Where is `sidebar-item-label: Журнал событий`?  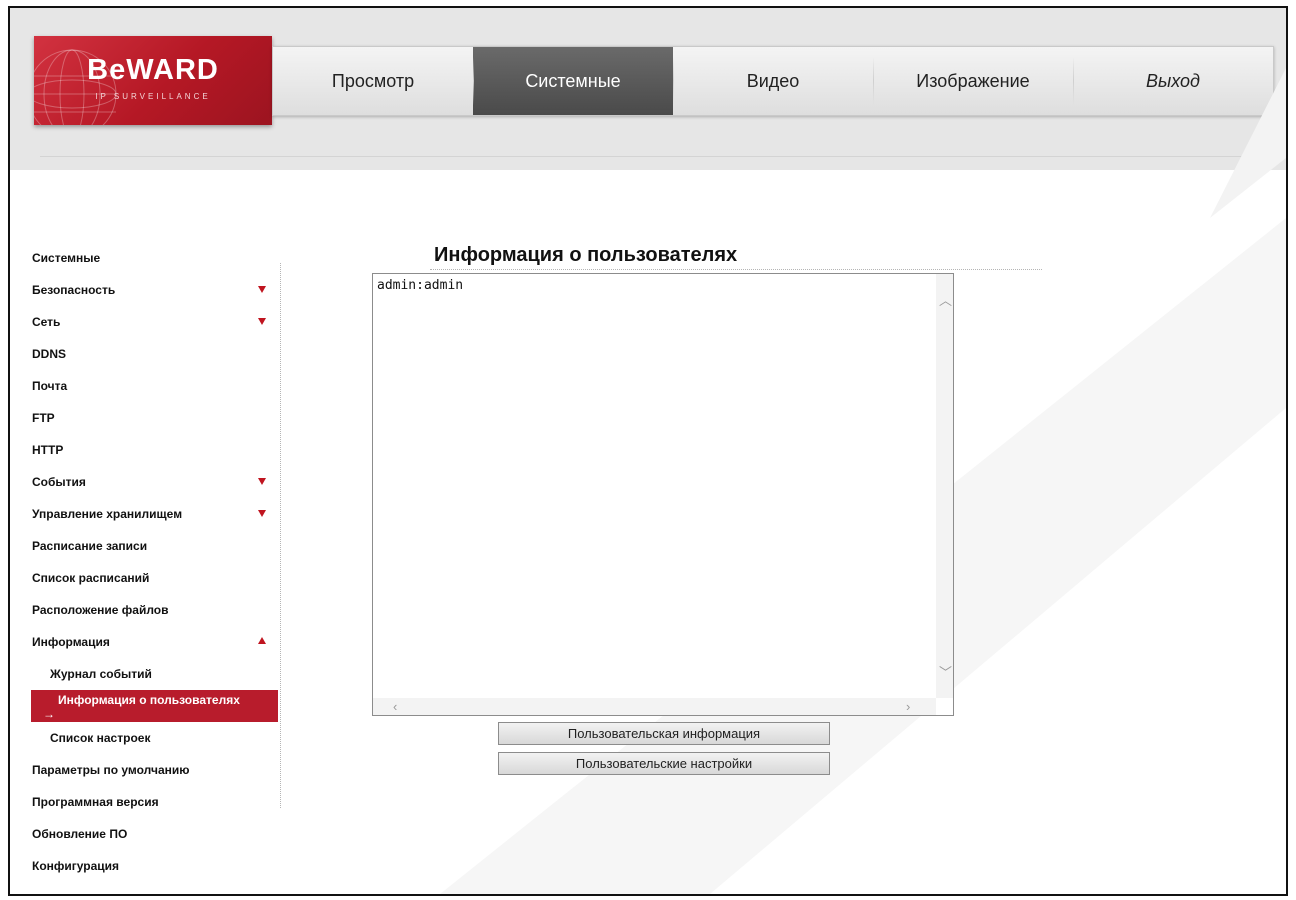
sidebar-item-label: Журнал событий is located at coordinates (101, 674).